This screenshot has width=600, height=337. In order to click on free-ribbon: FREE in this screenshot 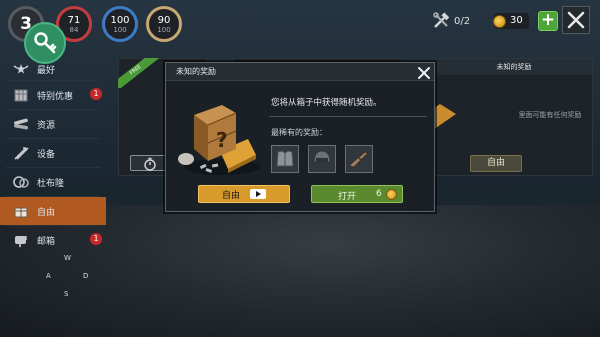, I will do `click(142, 73)`.